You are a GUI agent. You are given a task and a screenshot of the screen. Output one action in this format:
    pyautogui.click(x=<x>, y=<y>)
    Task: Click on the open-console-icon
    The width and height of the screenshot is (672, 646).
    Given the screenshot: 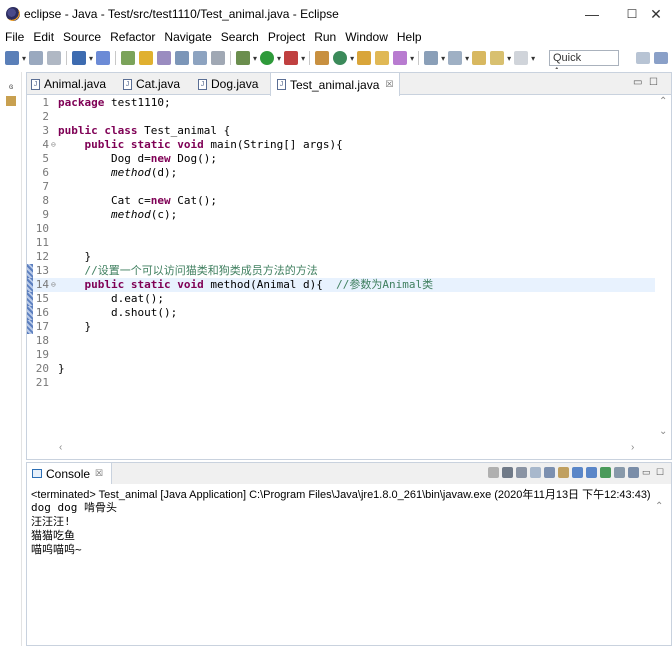 What is the action you would take?
    pyautogui.click(x=633, y=472)
    